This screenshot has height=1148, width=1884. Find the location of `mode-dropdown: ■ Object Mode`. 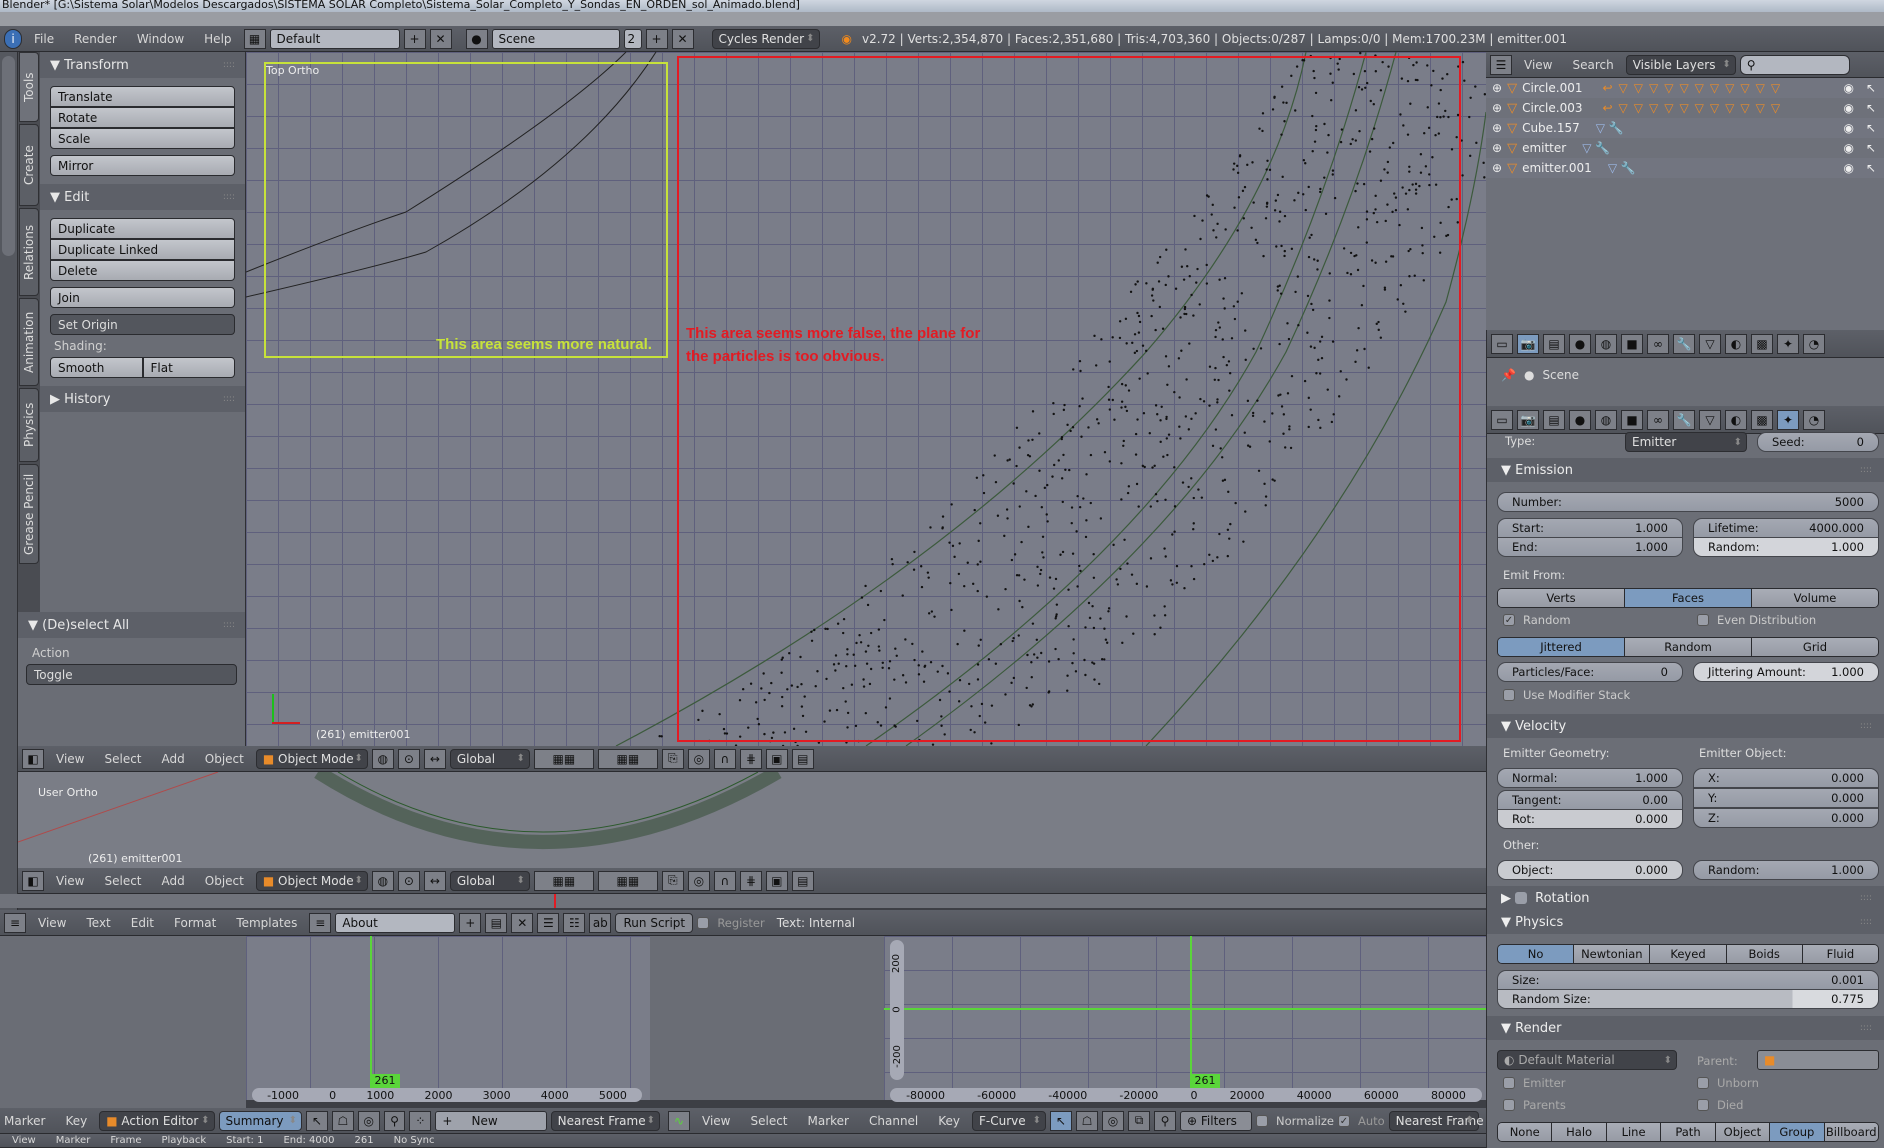

mode-dropdown: ■ Object Mode is located at coordinates (311, 758).